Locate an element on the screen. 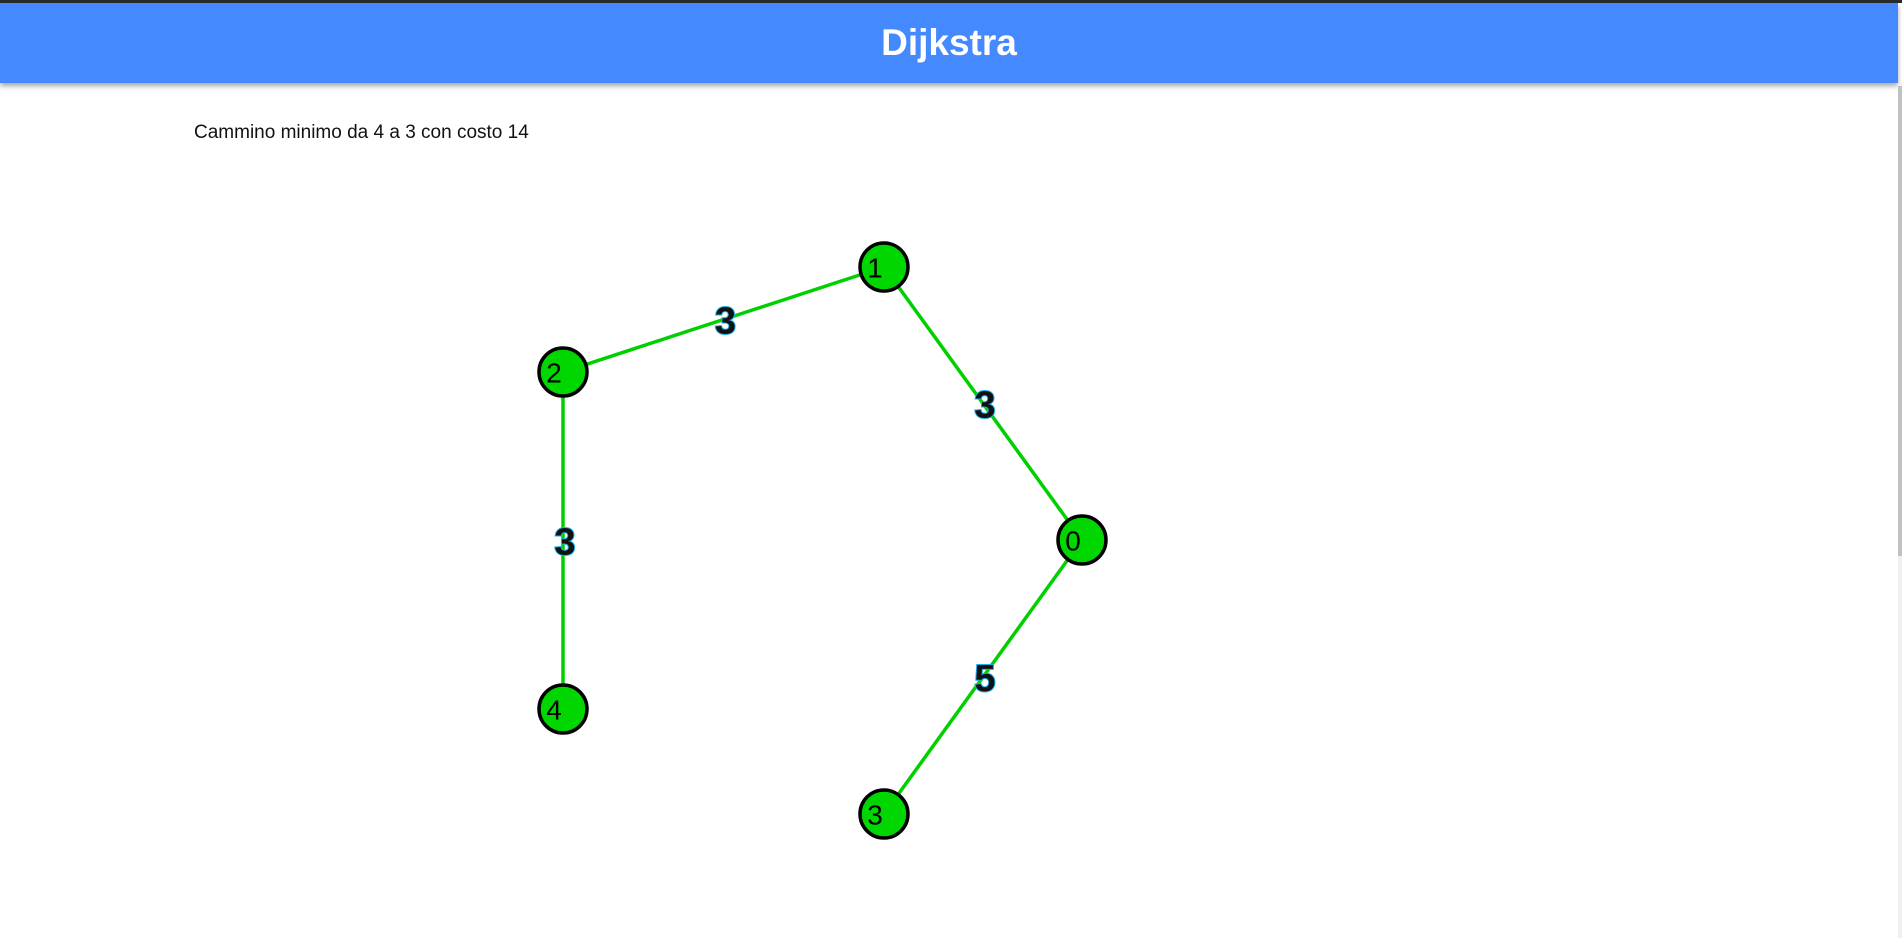  graph-node-0: 0 is located at coordinates (1082, 540).